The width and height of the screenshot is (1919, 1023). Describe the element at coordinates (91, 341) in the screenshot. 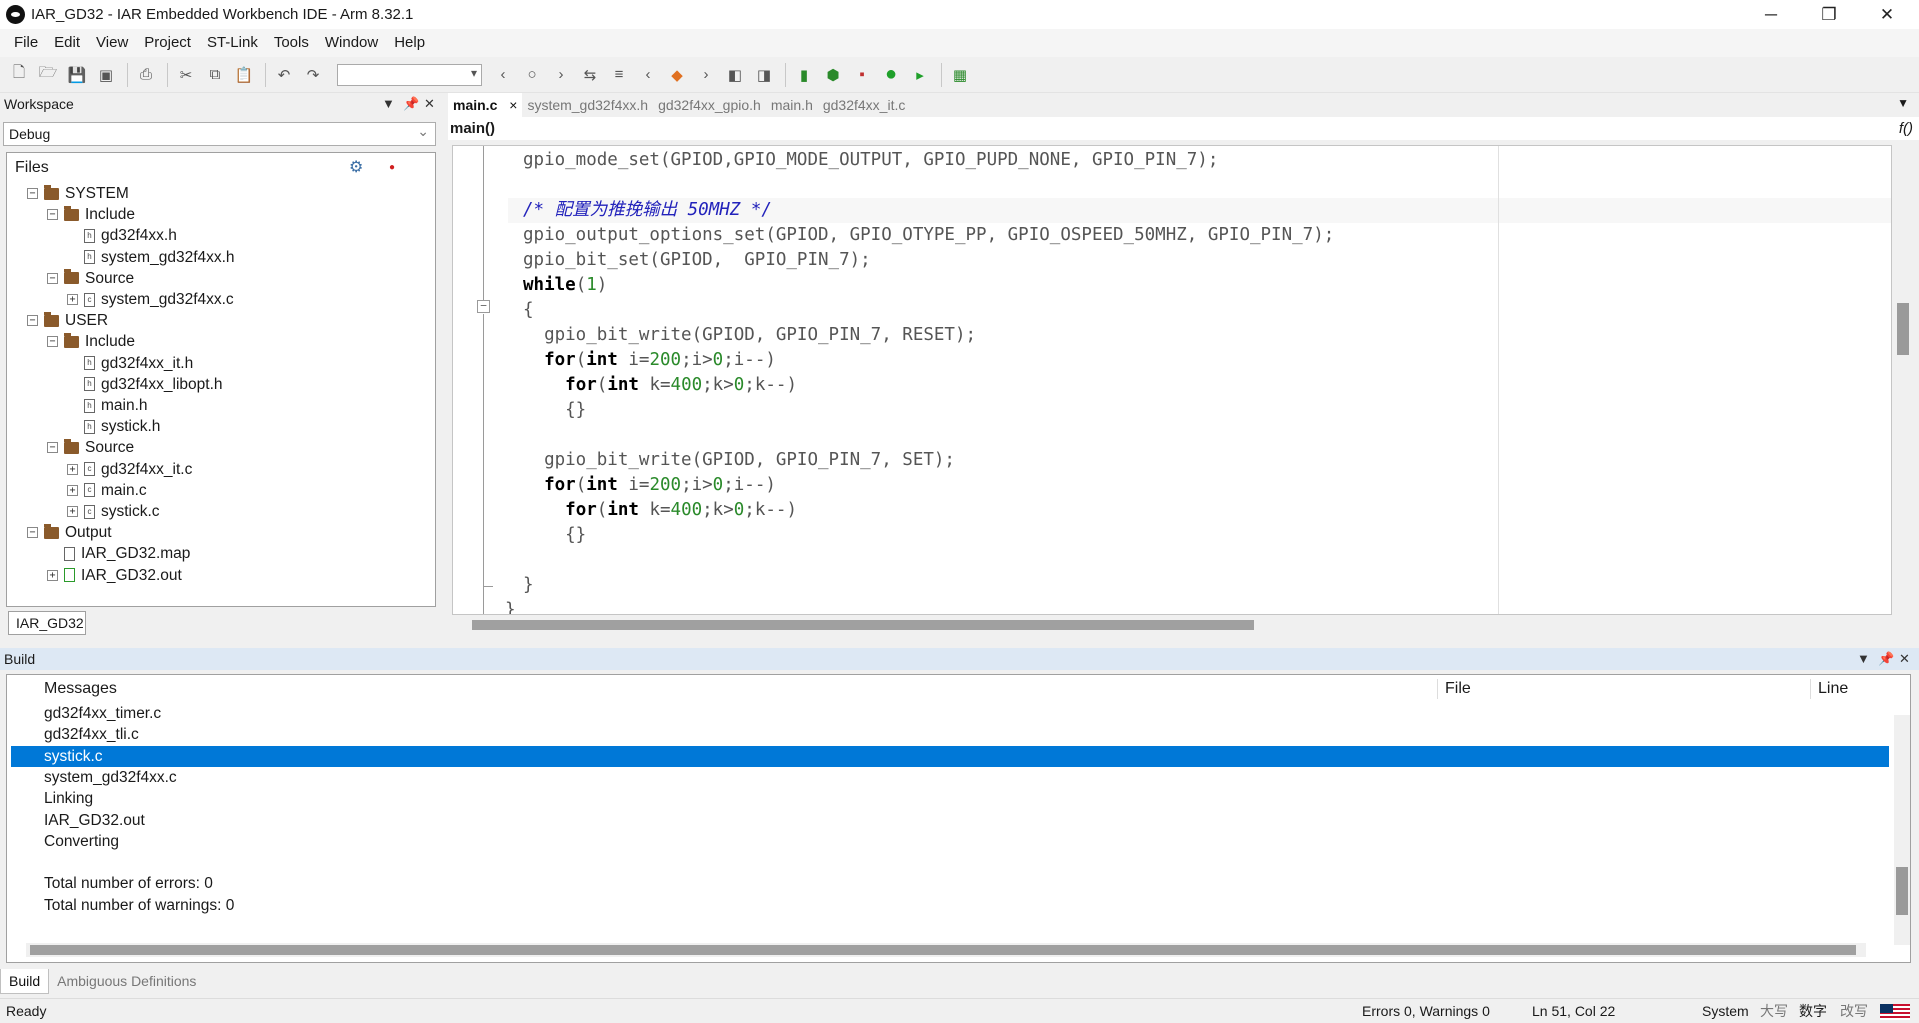

I see `tree-item: − Include` at that location.